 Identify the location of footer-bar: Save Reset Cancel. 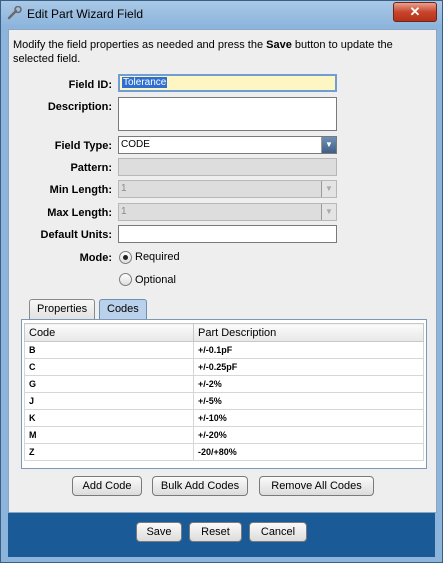
(221, 535).